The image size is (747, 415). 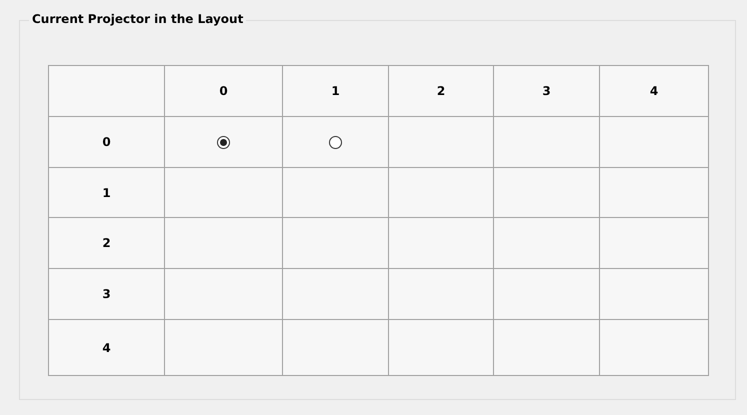 What do you see at coordinates (547, 91) in the screenshot?
I see `column-header: 3` at bounding box center [547, 91].